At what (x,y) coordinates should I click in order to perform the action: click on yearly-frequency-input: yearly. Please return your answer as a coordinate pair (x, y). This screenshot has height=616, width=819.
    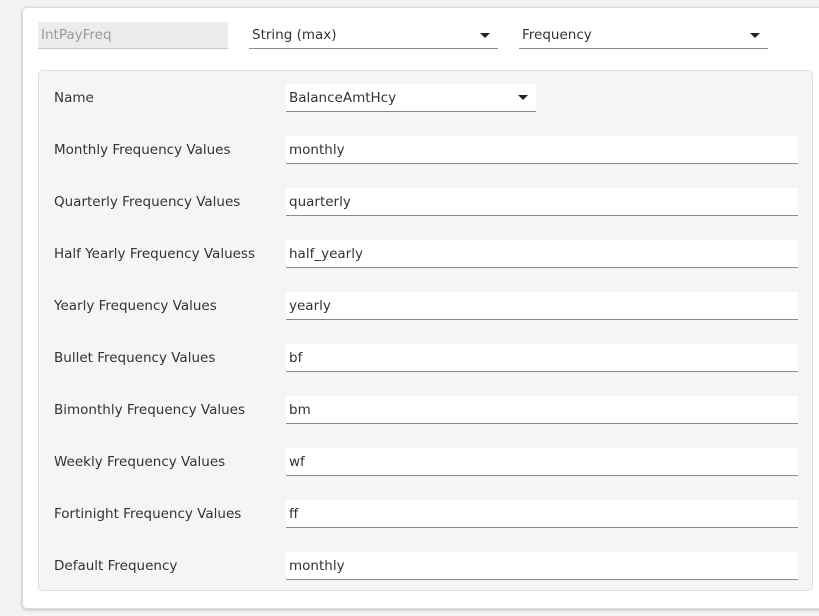
    Looking at the image, I should click on (542, 306).